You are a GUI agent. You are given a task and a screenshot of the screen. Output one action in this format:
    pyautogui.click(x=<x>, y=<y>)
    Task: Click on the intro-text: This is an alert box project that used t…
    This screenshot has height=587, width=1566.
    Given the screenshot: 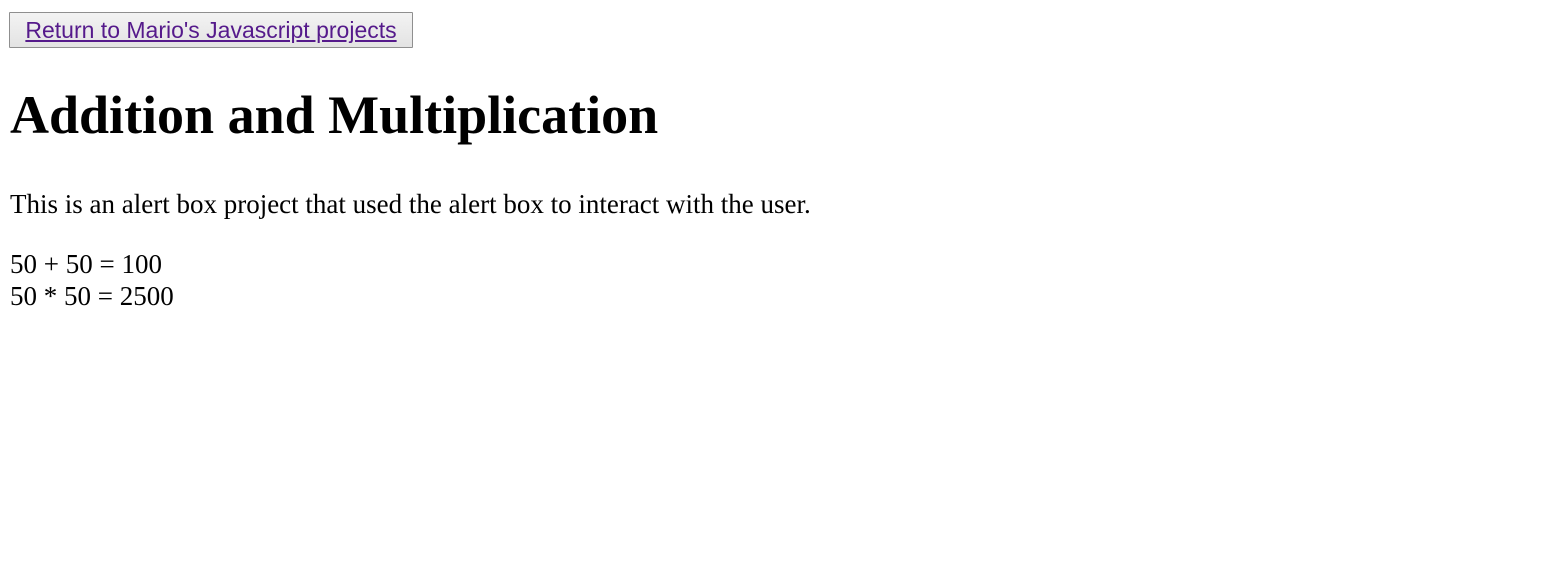 What is the action you would take?
    pyautogui.click(x=410, y=204)
    